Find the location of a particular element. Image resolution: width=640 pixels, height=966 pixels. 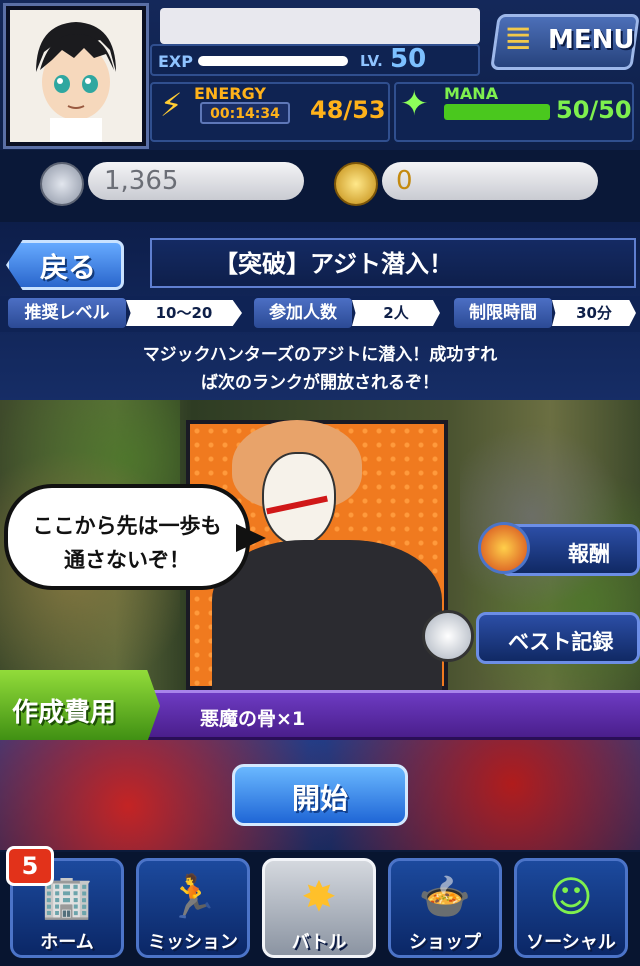

quest-title: 【突破】アジト潜入！ is located at coordinates (334, 264).